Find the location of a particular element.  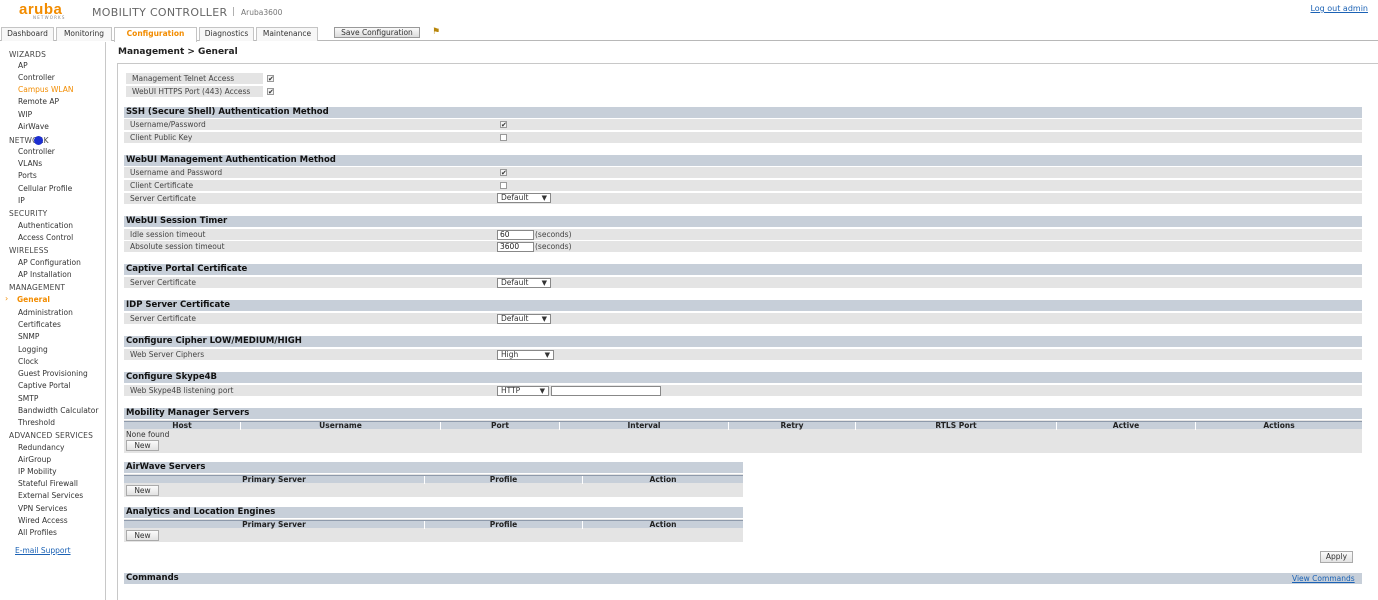

sidebar-group-wireless: WIRELESS is located at coordinates (29, 250).